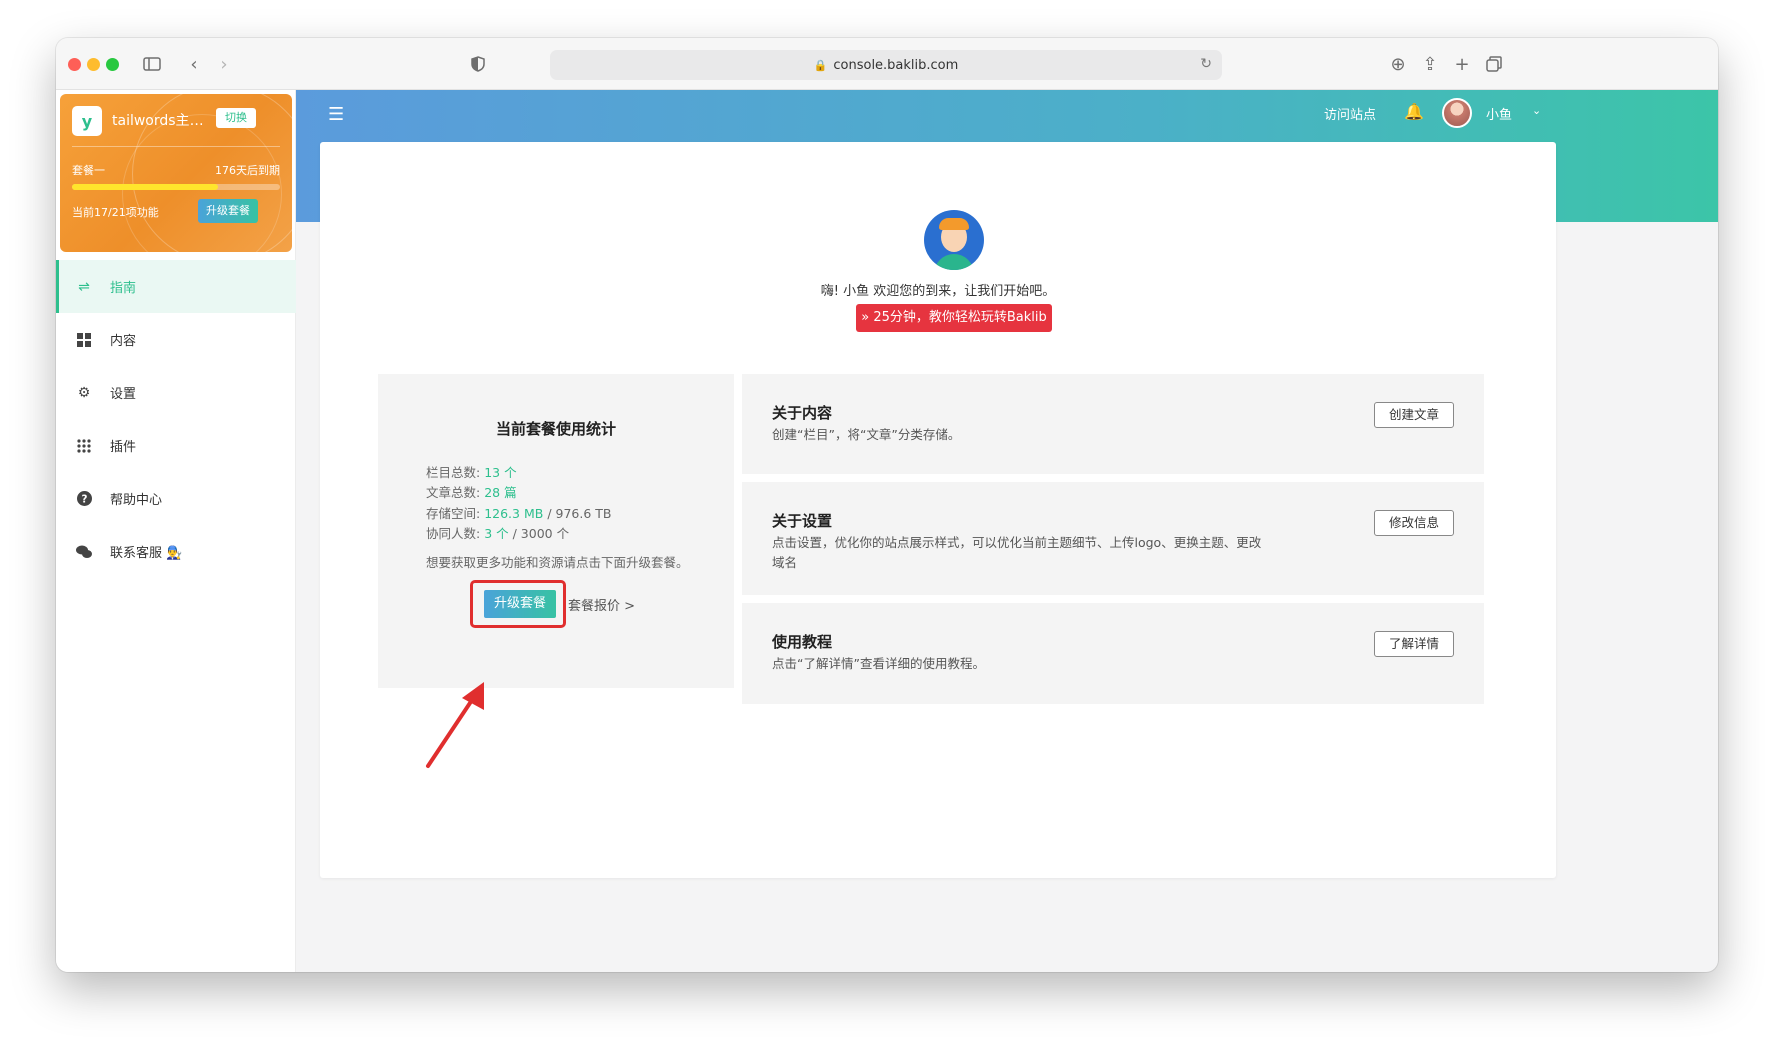  Describe the element at coordinates (1113, 424) in the screenshot. I see `content-info-card: 关于内容 创建“栏目”，将“文章”分类存储。 创建文章` at that location.